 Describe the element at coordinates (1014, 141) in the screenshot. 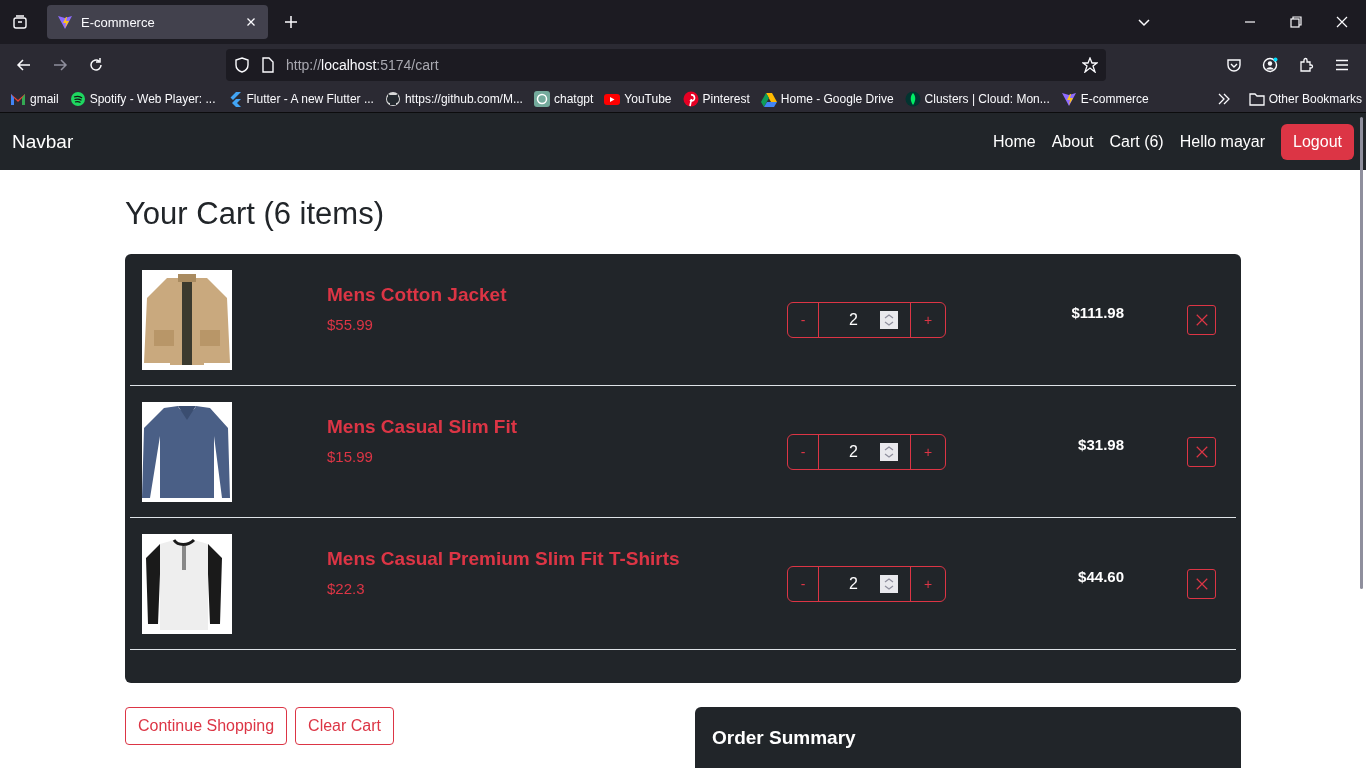

I see `nav-link: Home` at that location.